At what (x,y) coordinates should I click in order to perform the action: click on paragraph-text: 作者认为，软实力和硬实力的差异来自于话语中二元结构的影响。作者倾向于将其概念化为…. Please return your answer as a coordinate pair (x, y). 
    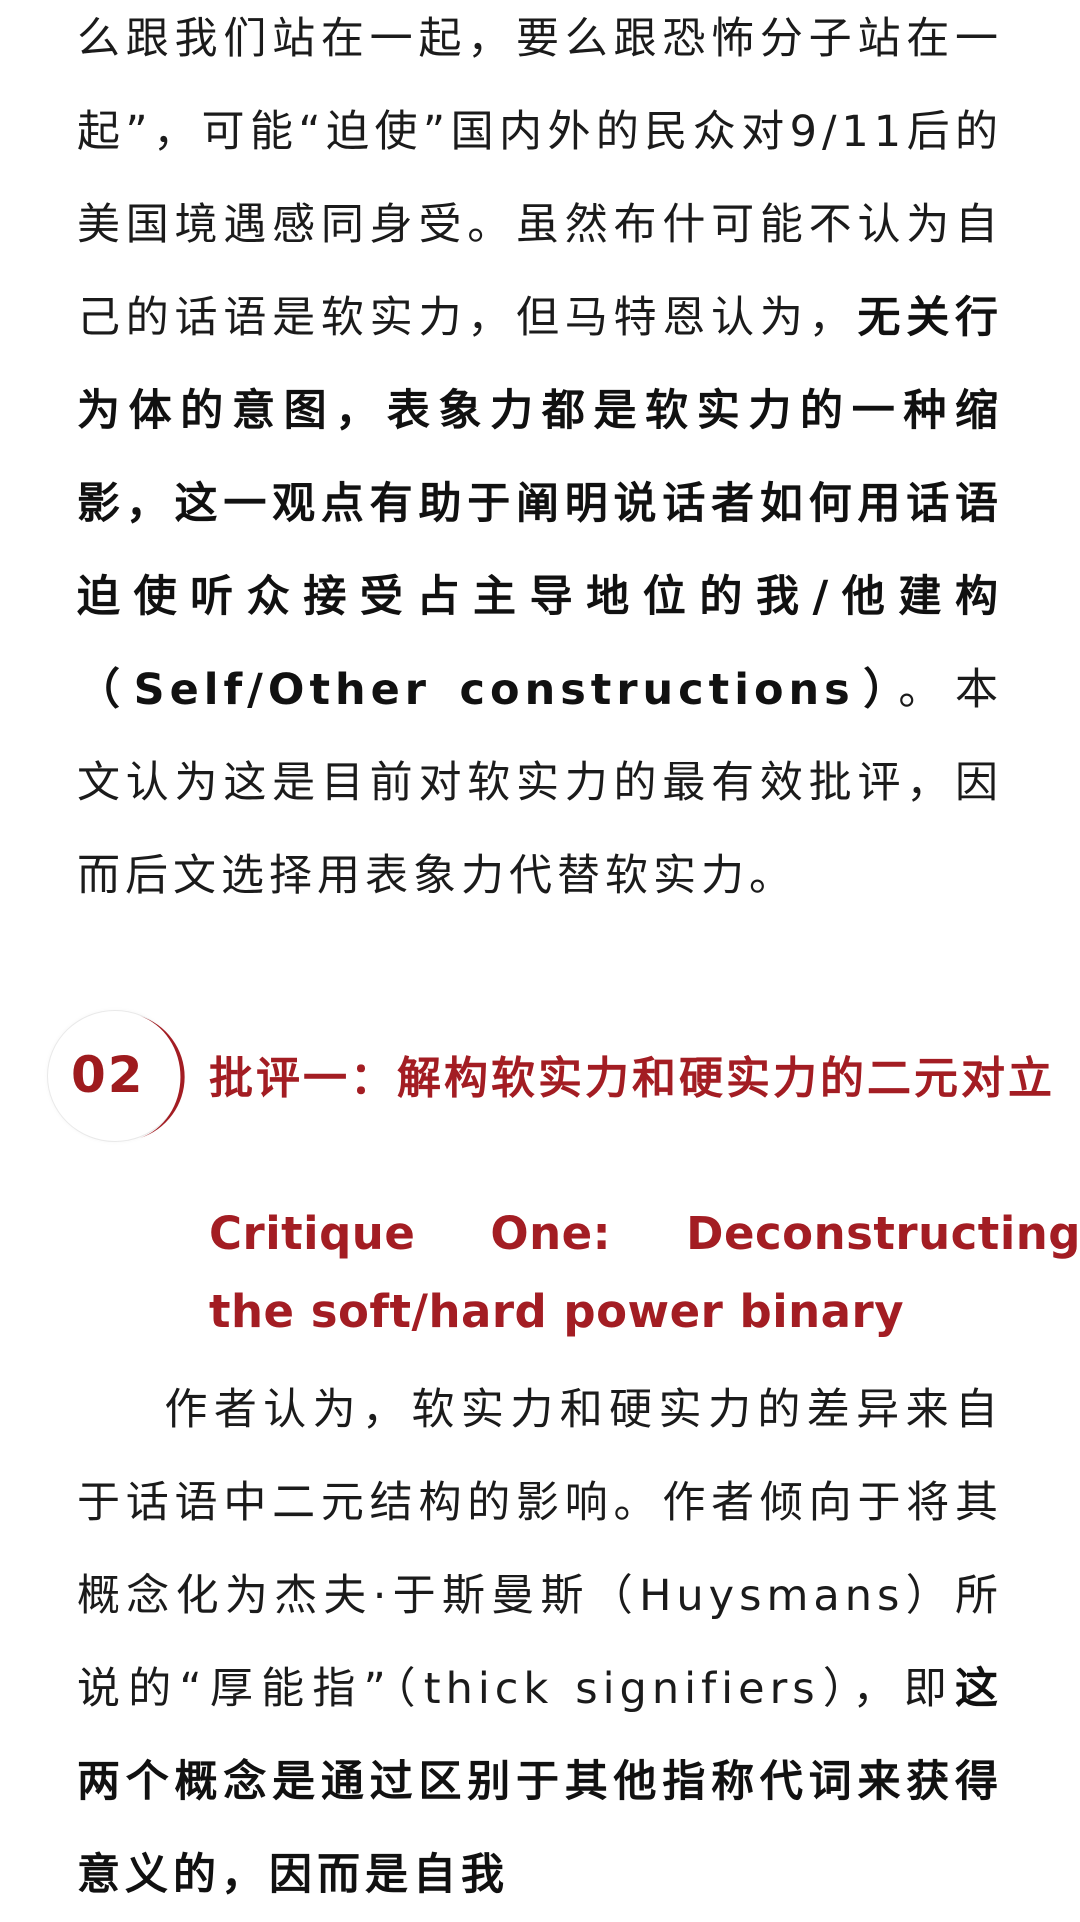
    Looking at the image, I should click on (540, 1549).